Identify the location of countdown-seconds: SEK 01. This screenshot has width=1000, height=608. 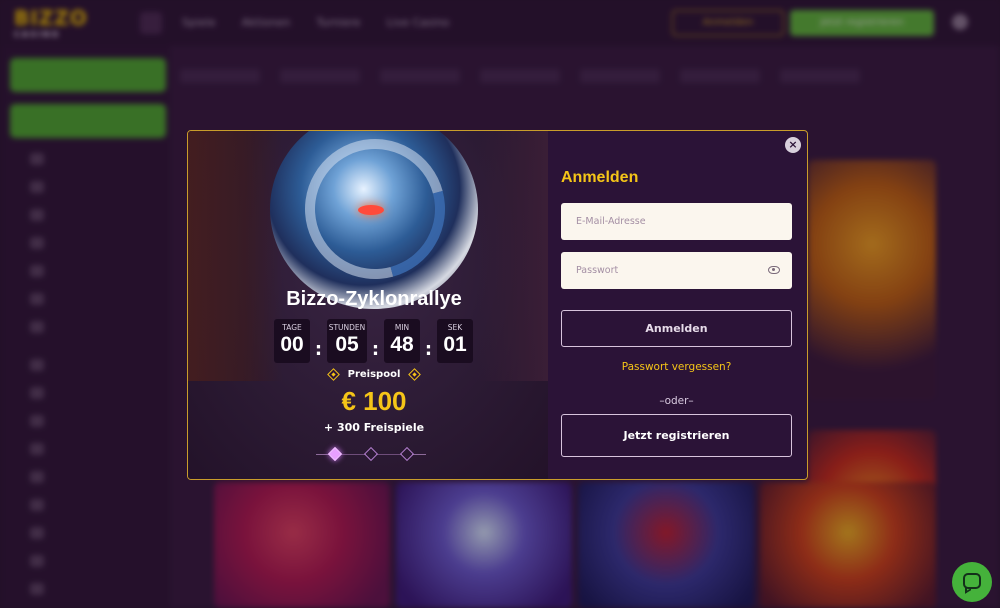
(455, 341).